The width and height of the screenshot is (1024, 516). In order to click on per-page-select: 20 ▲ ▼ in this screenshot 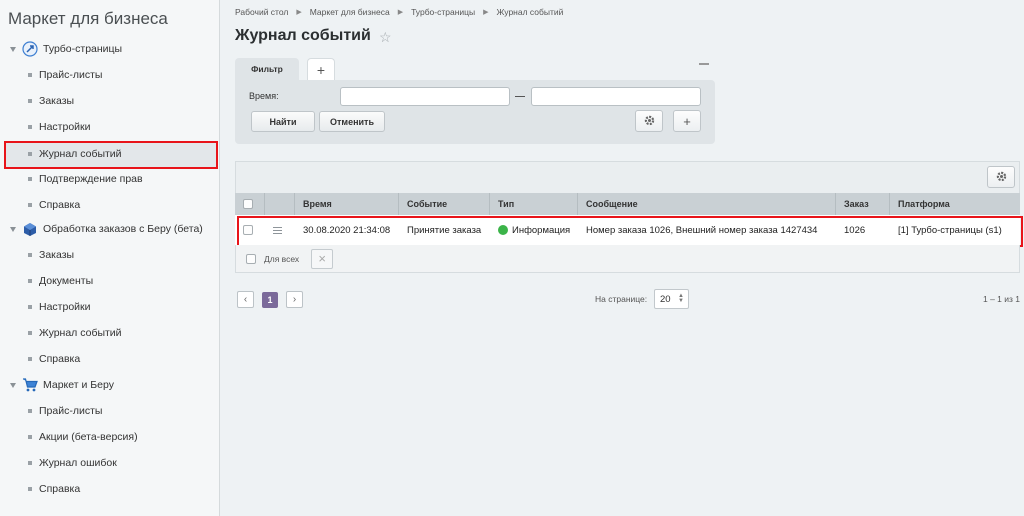, I will do `click(671, 299)`.